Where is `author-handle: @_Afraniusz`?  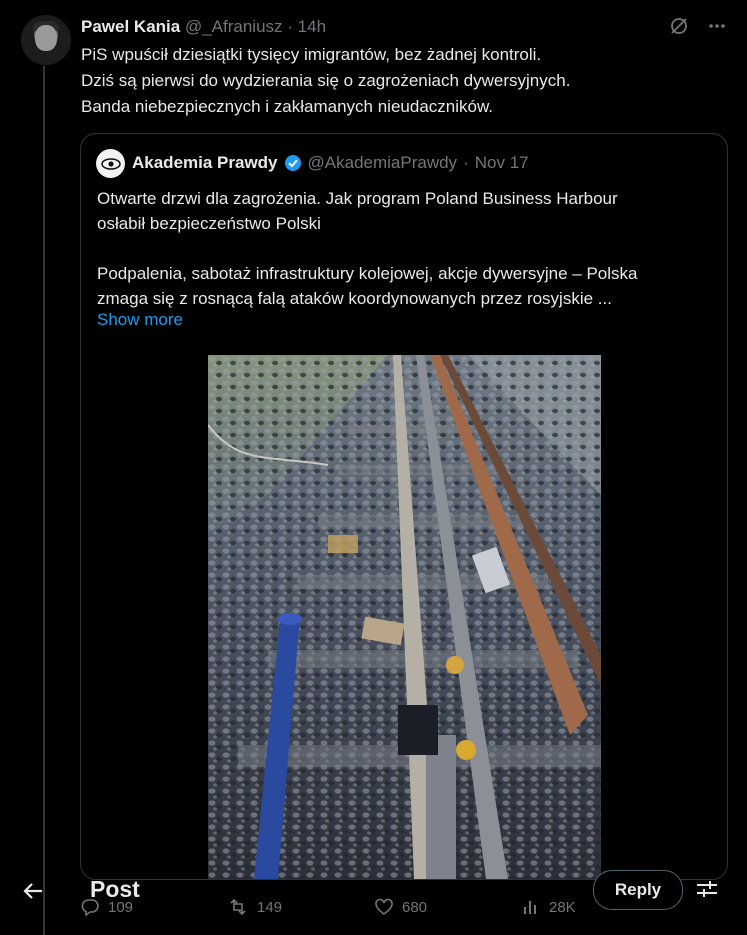
author-handle: @_Afraniusz is located at coordinates (234, 26).